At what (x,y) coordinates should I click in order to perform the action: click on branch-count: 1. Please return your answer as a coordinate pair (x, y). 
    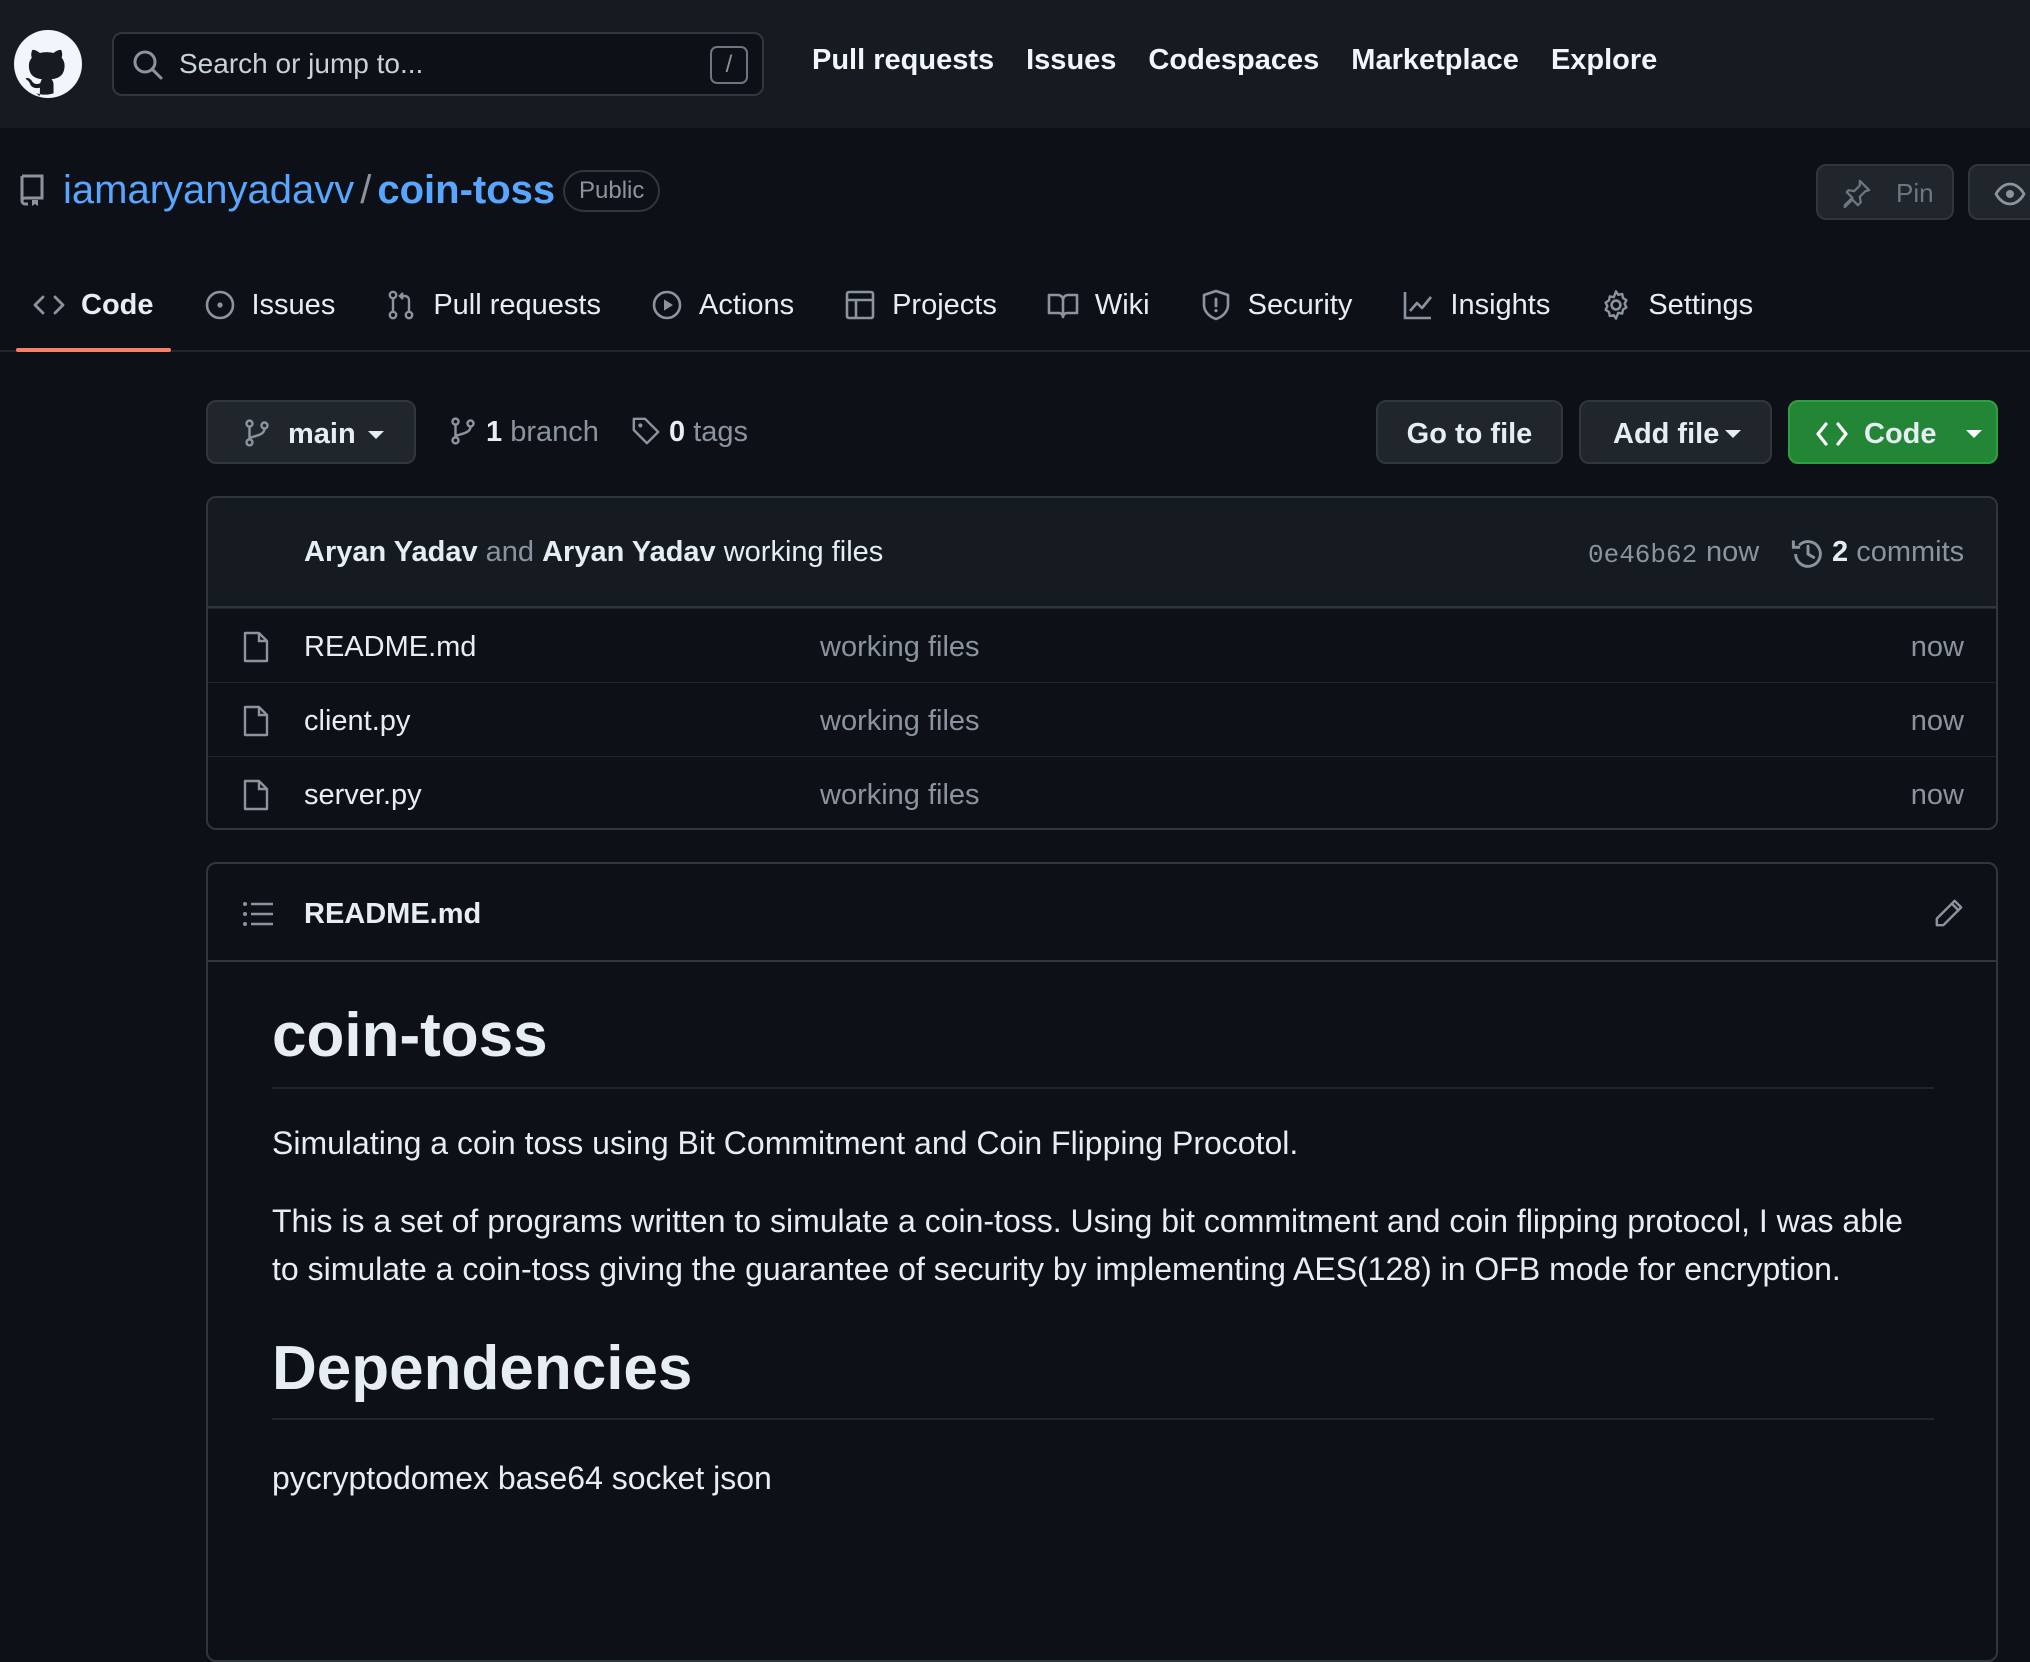
    Looking at the image, I should click on (494, 432).